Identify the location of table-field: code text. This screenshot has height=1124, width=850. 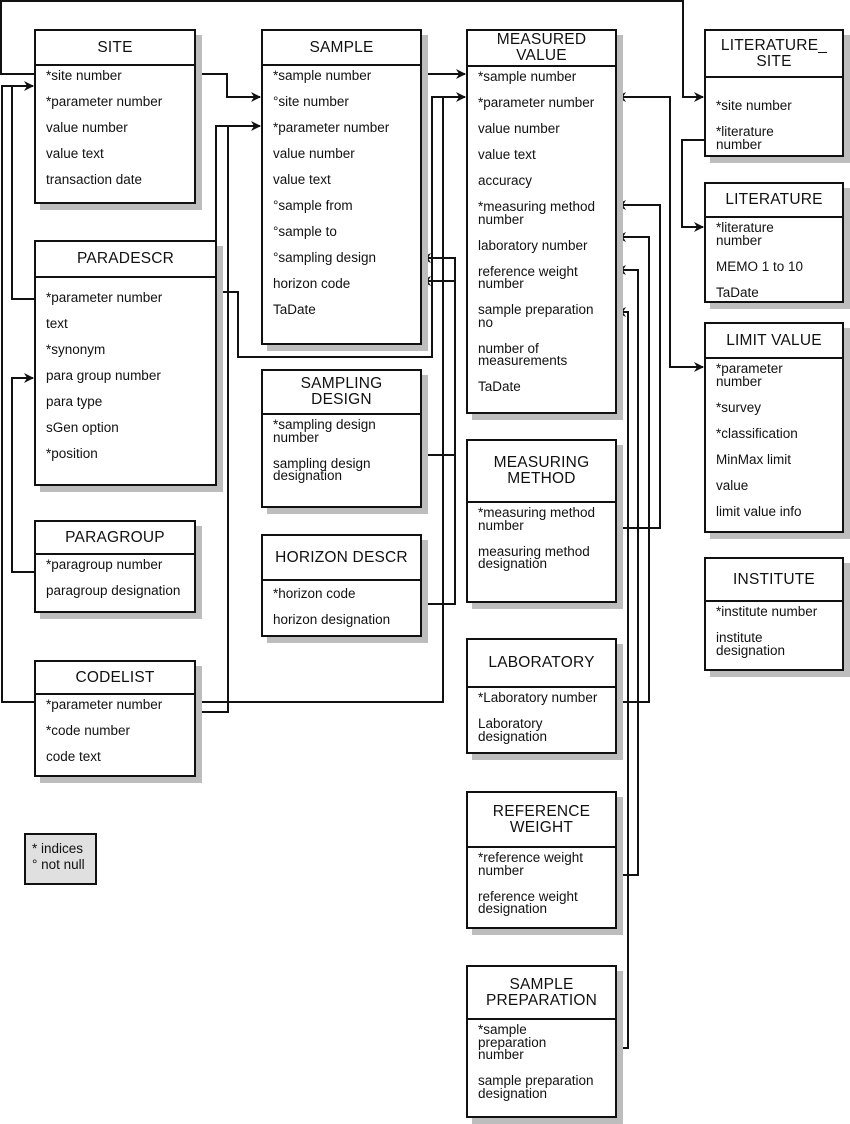
(73, 756).